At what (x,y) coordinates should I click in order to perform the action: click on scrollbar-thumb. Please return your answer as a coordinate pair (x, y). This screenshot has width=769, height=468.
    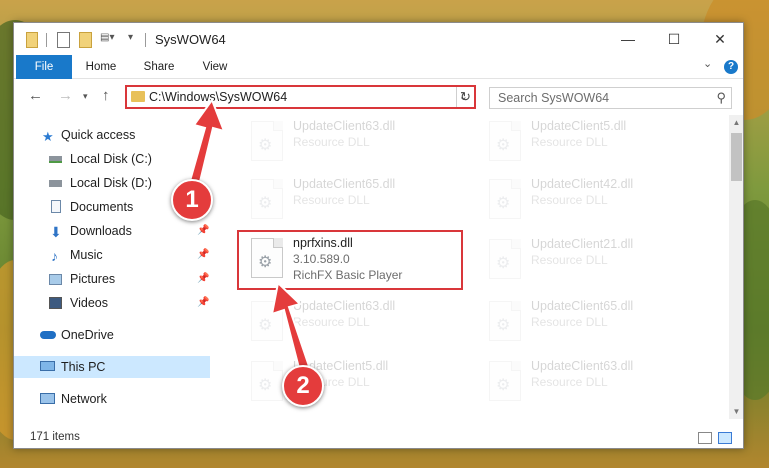
    Looking at the image, I should click on (736, 157).